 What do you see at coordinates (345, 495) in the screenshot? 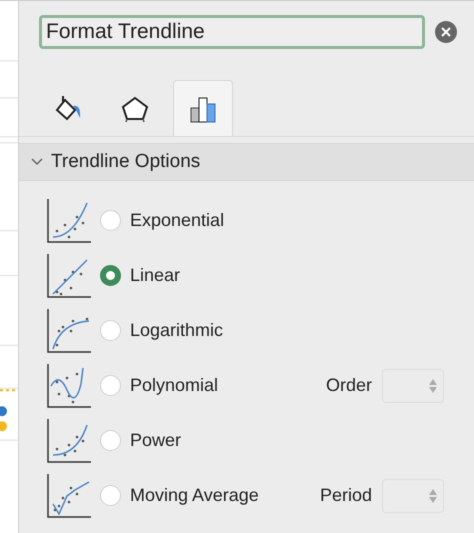
I see `field-label: Period` at bounding box center [345, 495].